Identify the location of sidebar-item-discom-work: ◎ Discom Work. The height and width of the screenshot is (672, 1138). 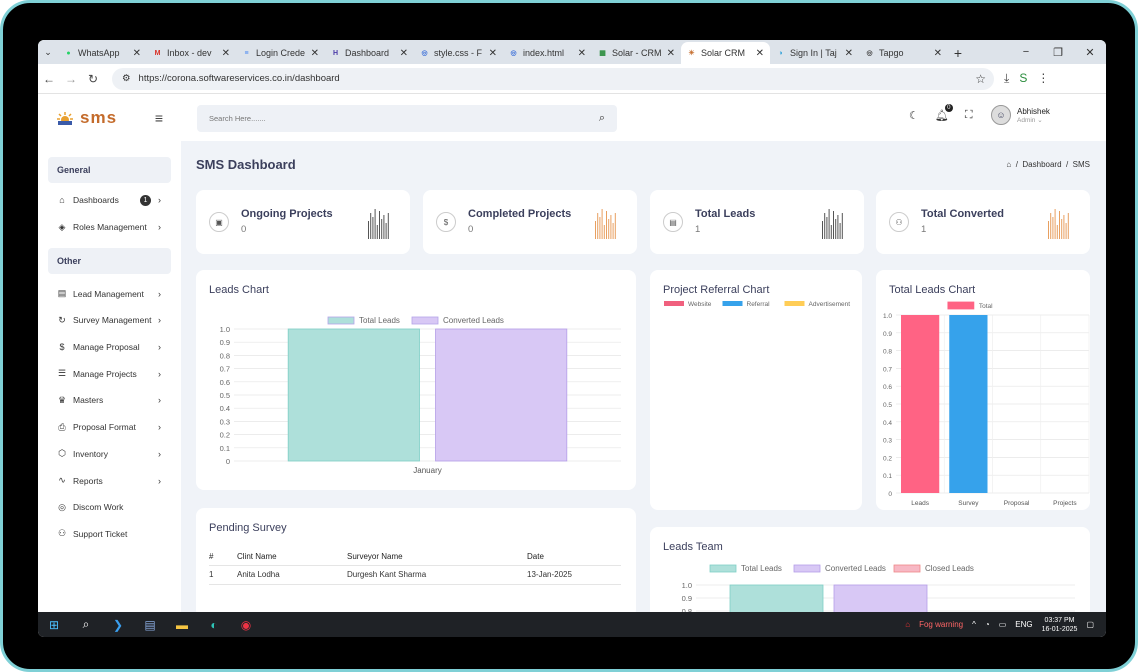
(109, 507).